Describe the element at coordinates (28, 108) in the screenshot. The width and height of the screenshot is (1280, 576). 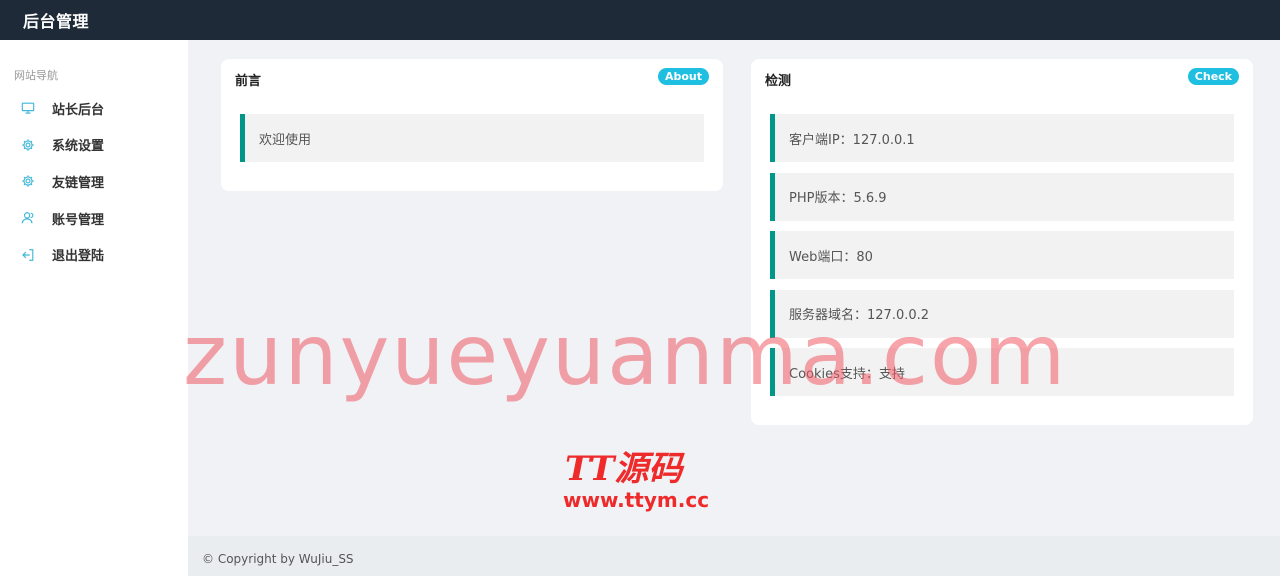
I see `monitor-icon` at that location.